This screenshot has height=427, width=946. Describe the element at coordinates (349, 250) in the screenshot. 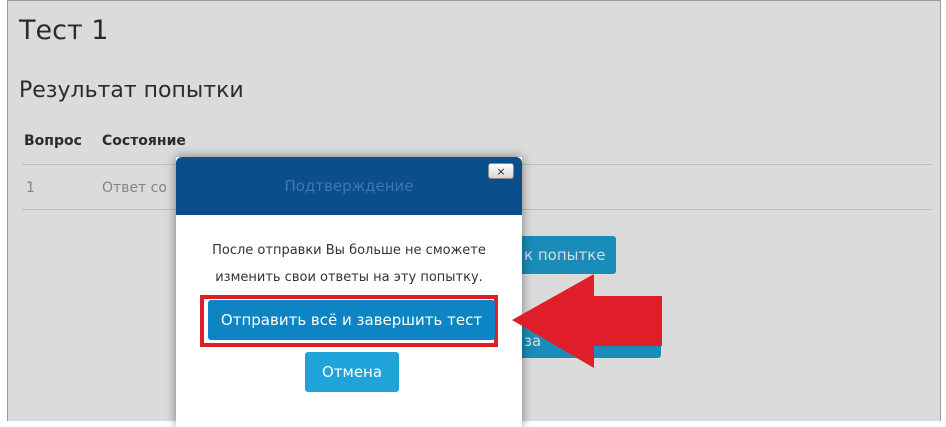

I see `dialog-message-line-1: После отправки Вы больше не сможете` at that location.